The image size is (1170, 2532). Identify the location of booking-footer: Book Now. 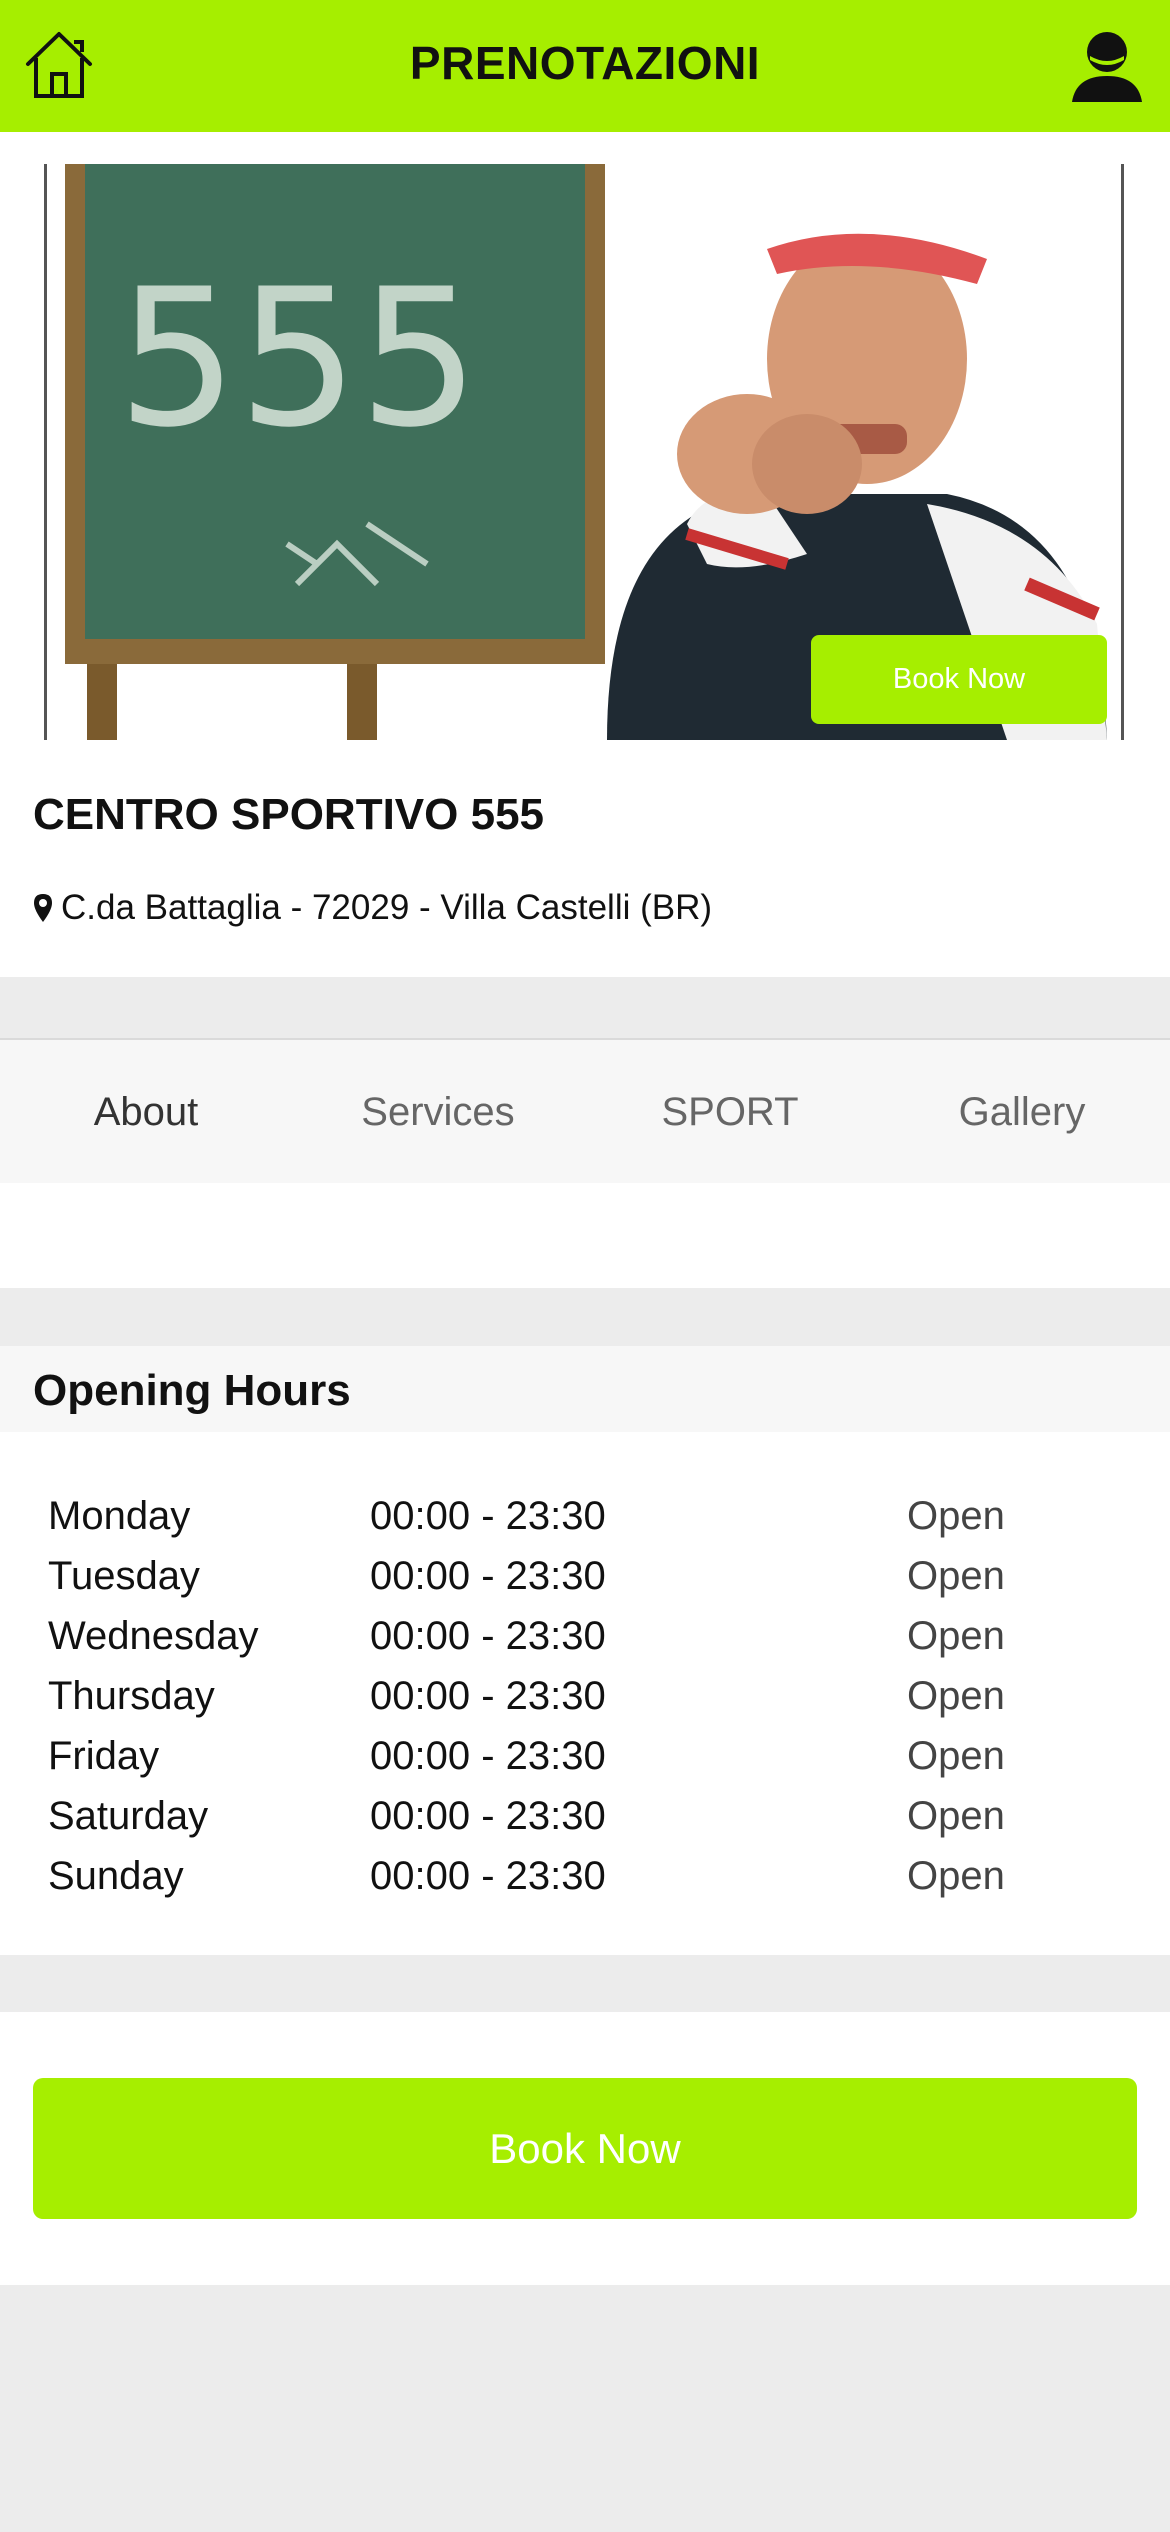
(585, 2148).